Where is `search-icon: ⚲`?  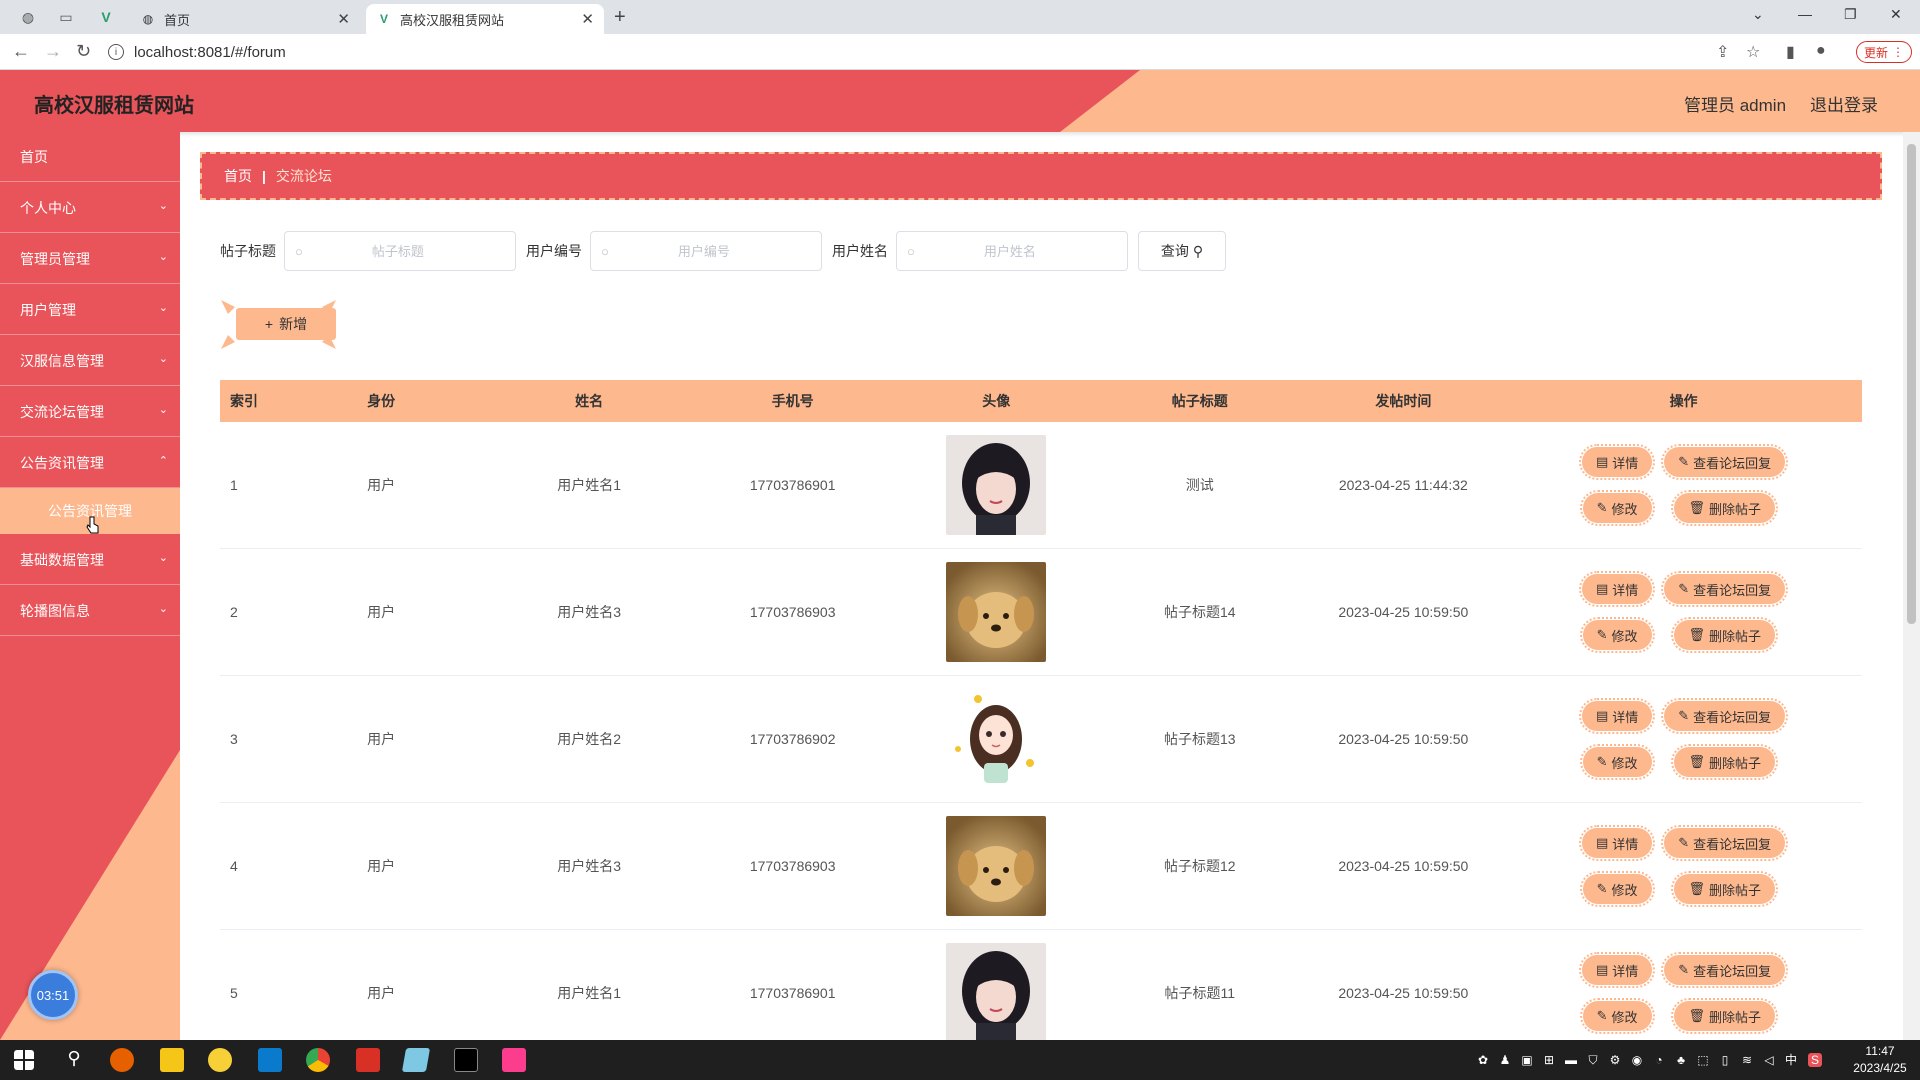 search-icon: ⚲ is located at coordinates (74, 1060).